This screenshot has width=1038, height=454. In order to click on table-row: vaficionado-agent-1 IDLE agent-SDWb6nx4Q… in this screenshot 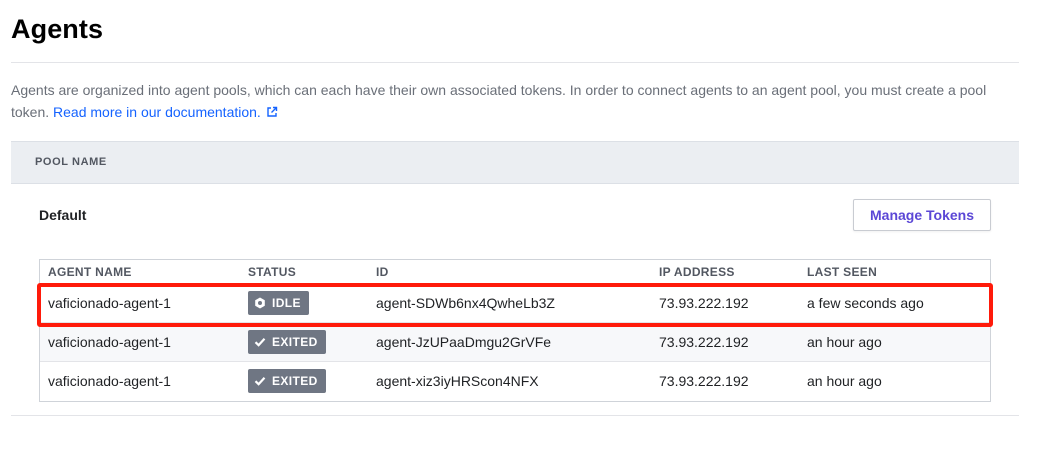, I will do `click(515, 303)`.